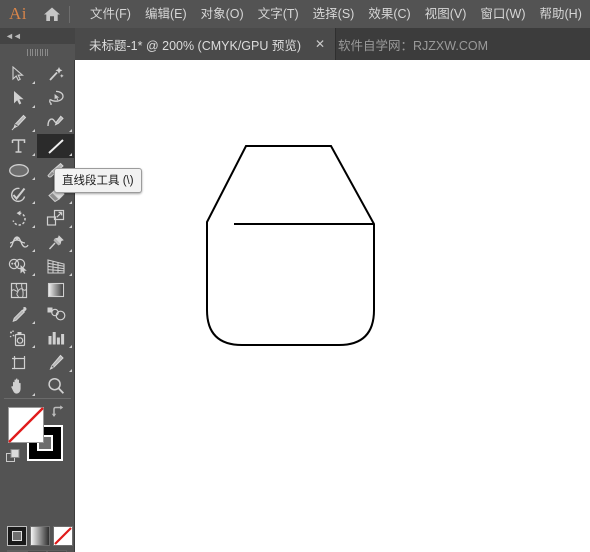  Describe the element at coordinates (55, 362) in the screenshot. I see `slice-tool` at that location.